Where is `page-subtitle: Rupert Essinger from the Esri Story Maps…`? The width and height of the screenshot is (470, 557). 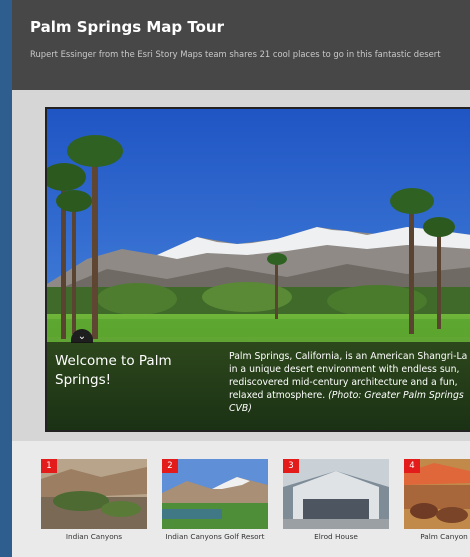 page-subtitle: Rupert Essinger from the Esri Story Maps… is located at coordinates (235, 54).